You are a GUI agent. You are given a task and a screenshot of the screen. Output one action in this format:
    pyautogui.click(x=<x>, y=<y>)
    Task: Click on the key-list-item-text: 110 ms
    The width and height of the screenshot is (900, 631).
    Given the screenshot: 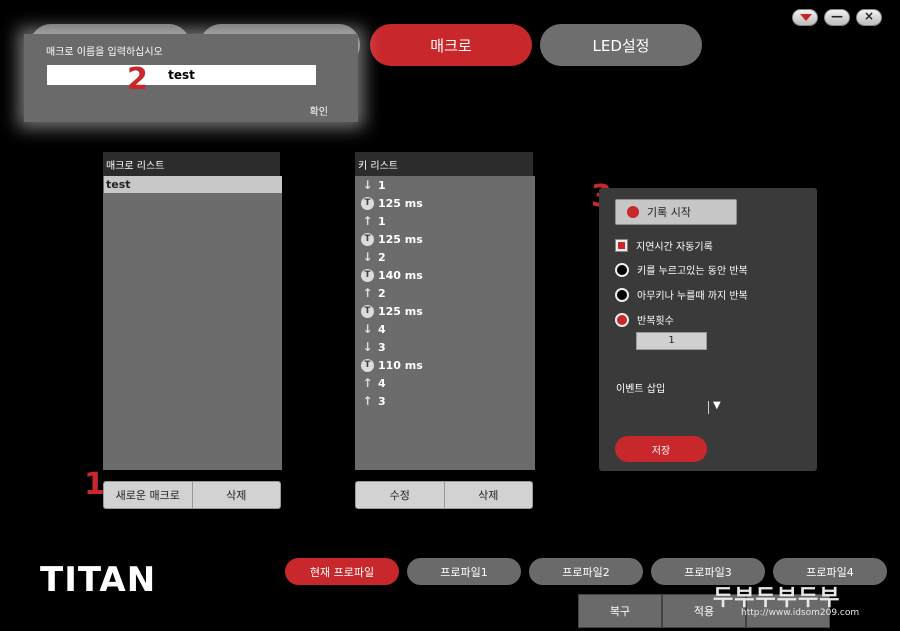 What is the action you would take?
    pyautogui.click(x=400, y=365)
    